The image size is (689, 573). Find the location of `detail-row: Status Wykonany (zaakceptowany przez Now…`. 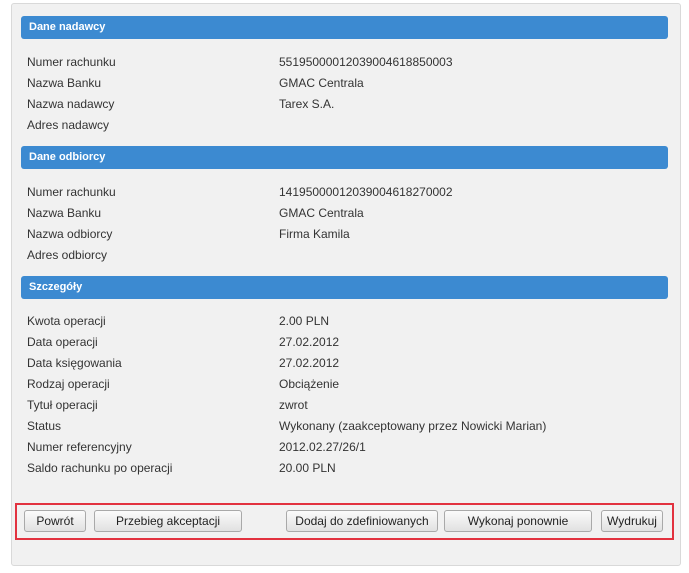

detail-row: Status Wykonany (zaakceptowany przez Now… is located at coordinates (347, 426).